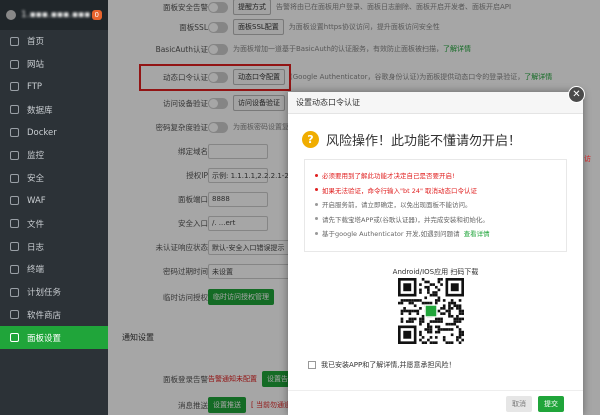 This screenshot has height=415, width=600. What do you see at coordinates (391, 234) in the screenshot?
I see `warning-text: 基于google Authenticator 开发,如遇到问题请` at bounding box center [391, 234].